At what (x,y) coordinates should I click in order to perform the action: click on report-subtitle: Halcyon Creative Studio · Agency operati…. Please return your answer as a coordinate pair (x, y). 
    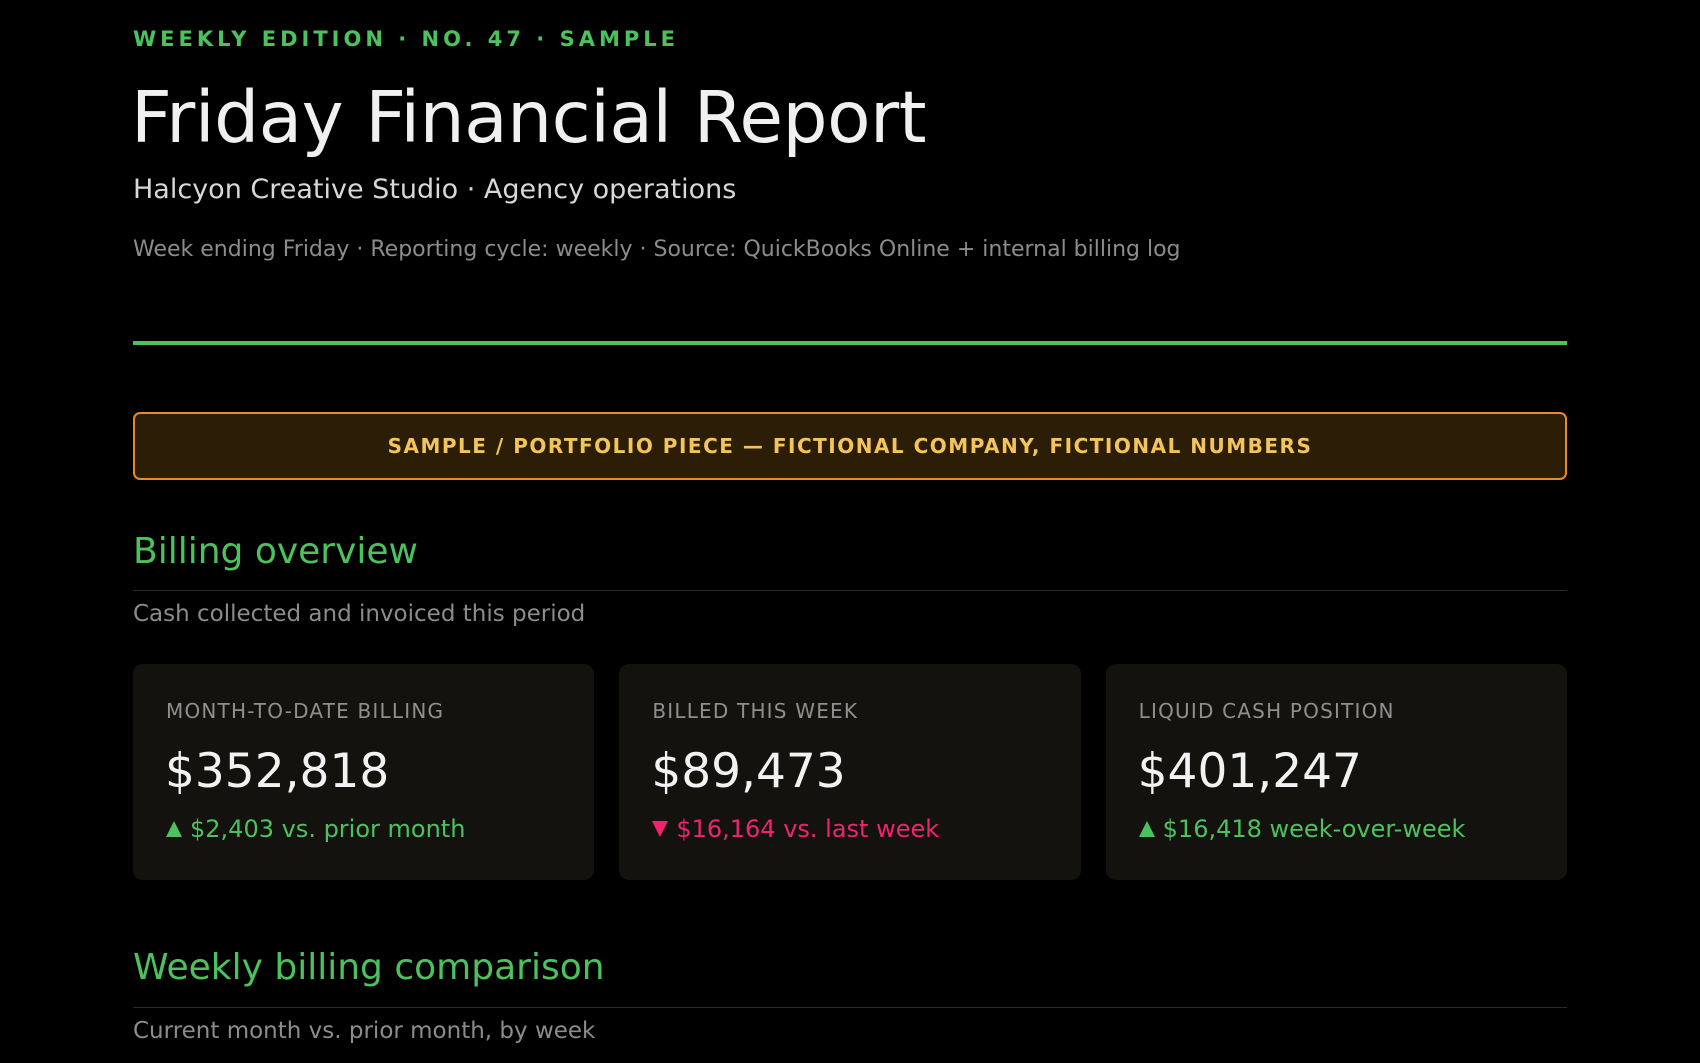
    Looking at the image, I should click on (435, 189).